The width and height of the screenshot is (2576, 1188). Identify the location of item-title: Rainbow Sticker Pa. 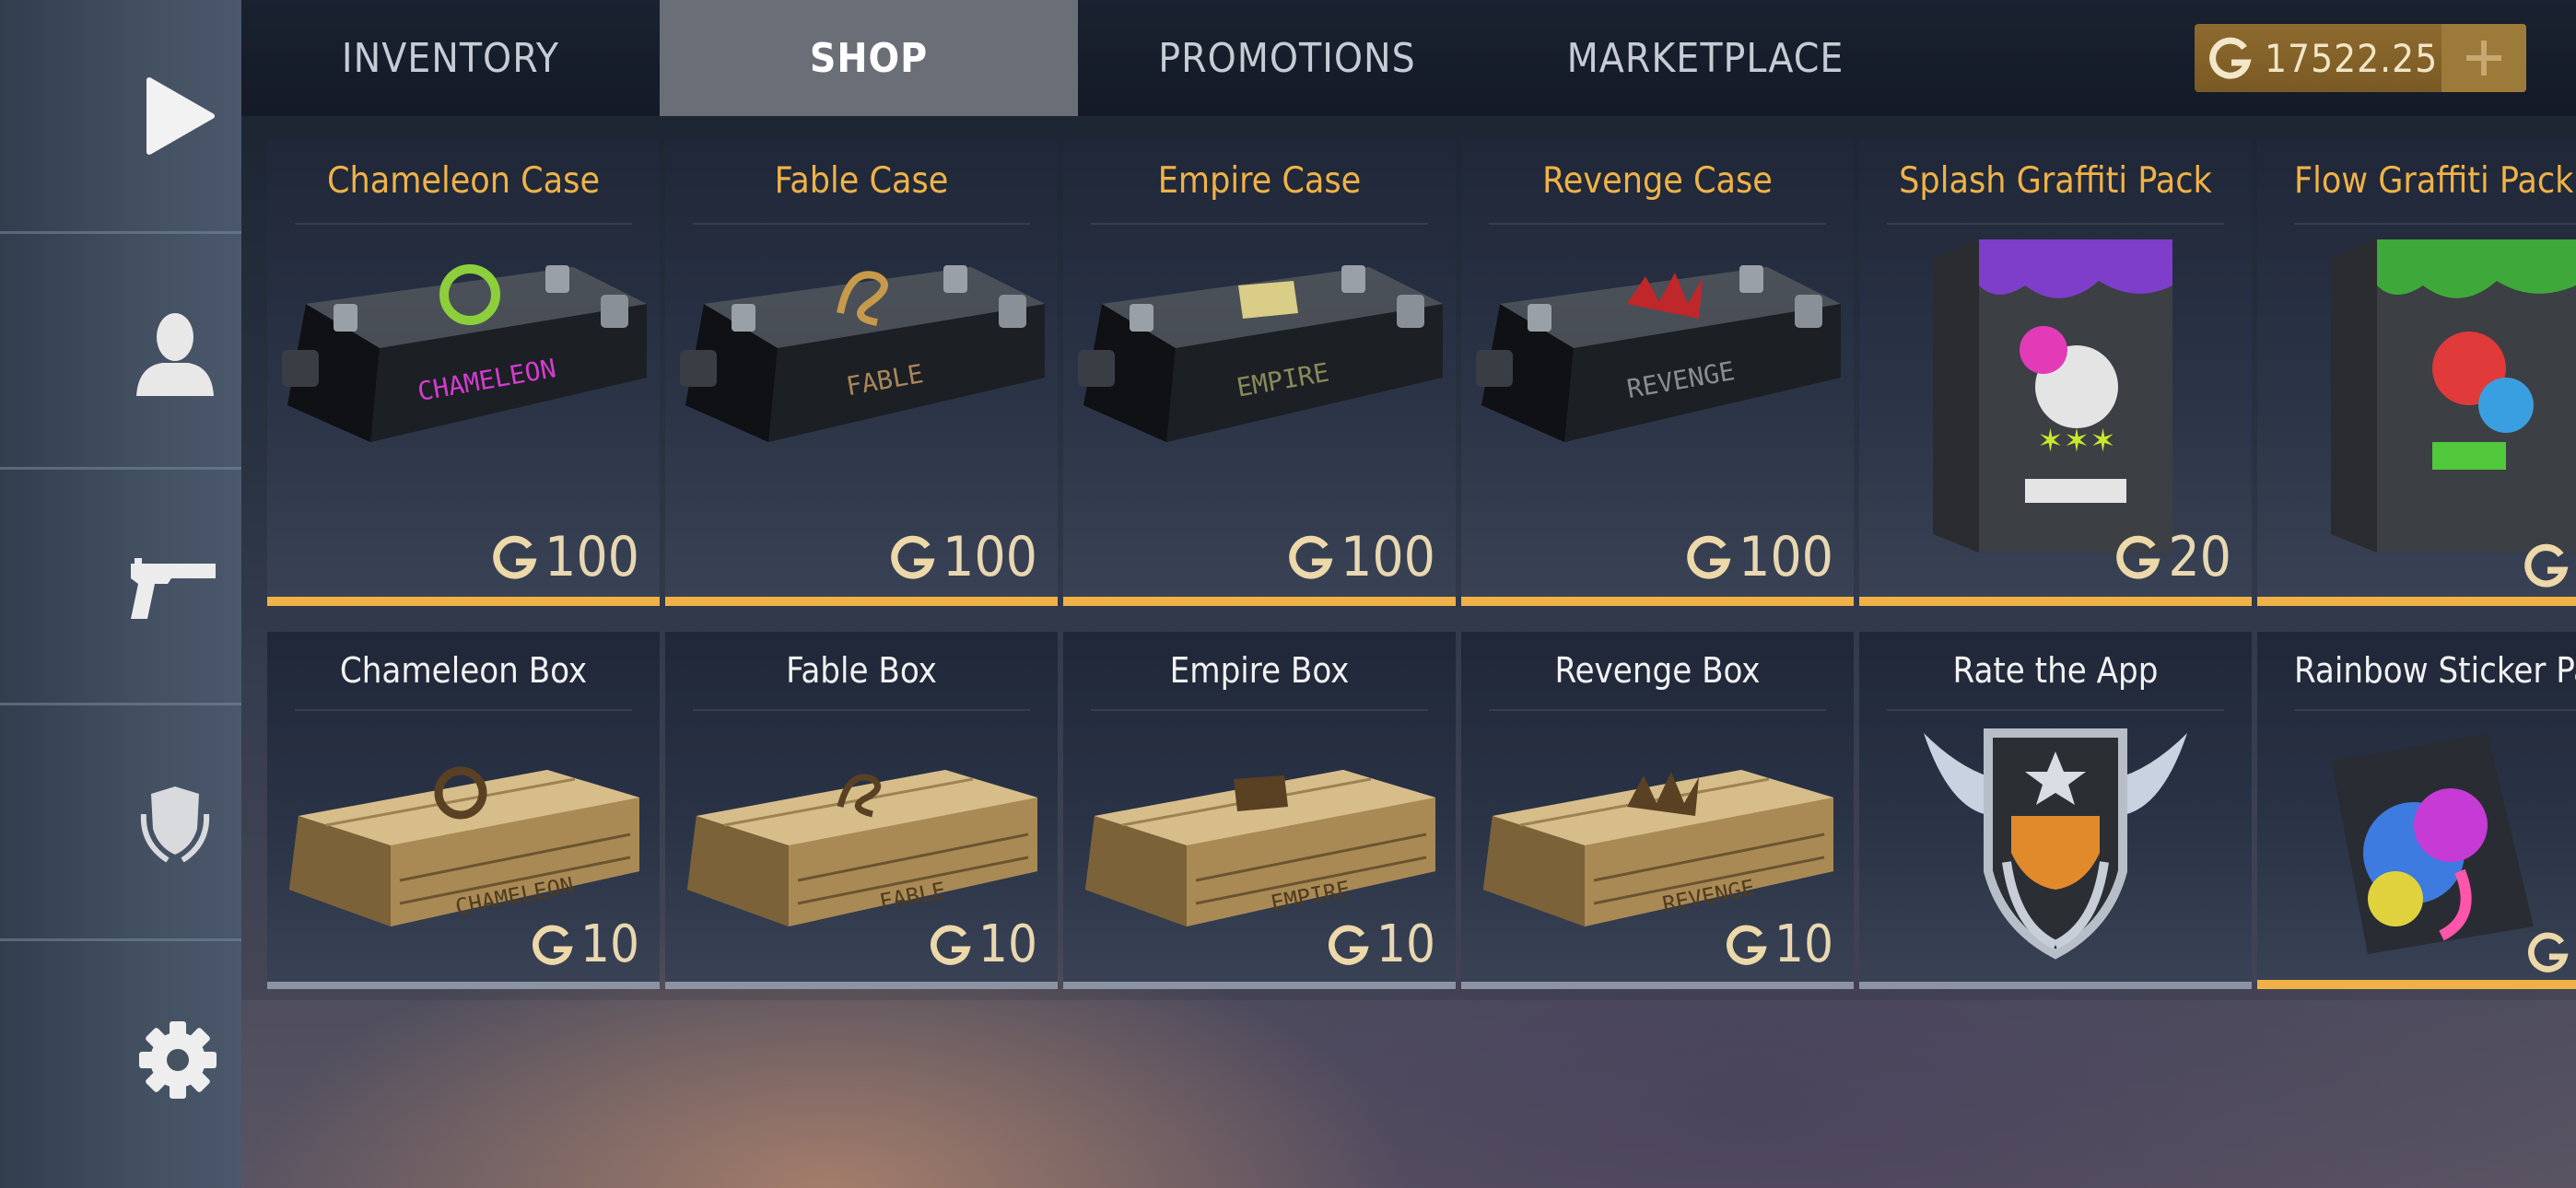
(2435, 671).